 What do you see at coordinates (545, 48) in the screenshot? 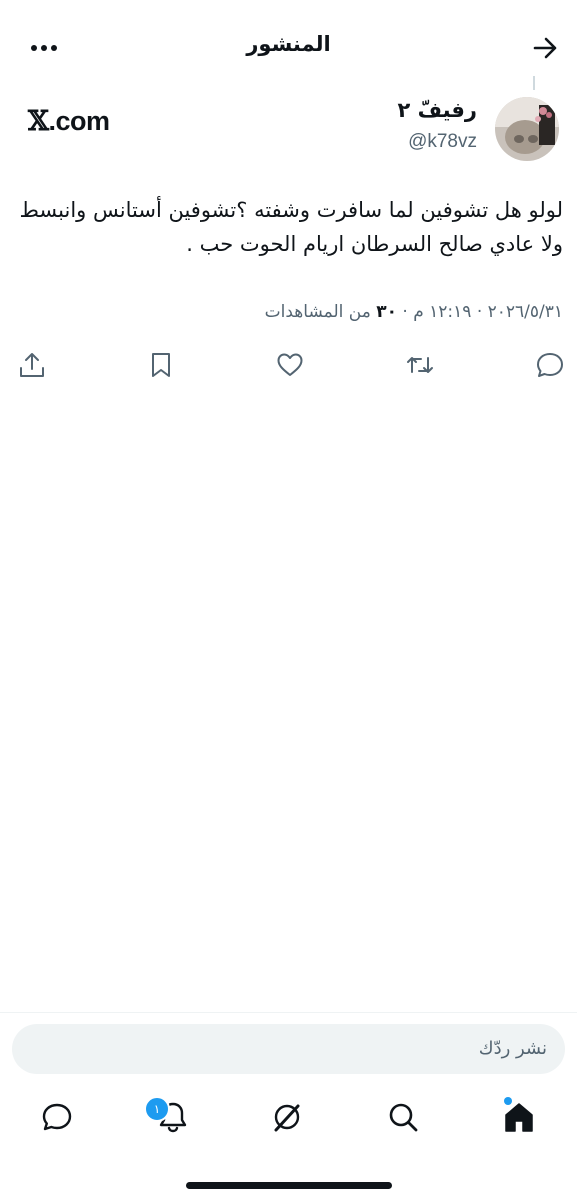
I see `back-arrow-icon` at bounding box center [545, 48].